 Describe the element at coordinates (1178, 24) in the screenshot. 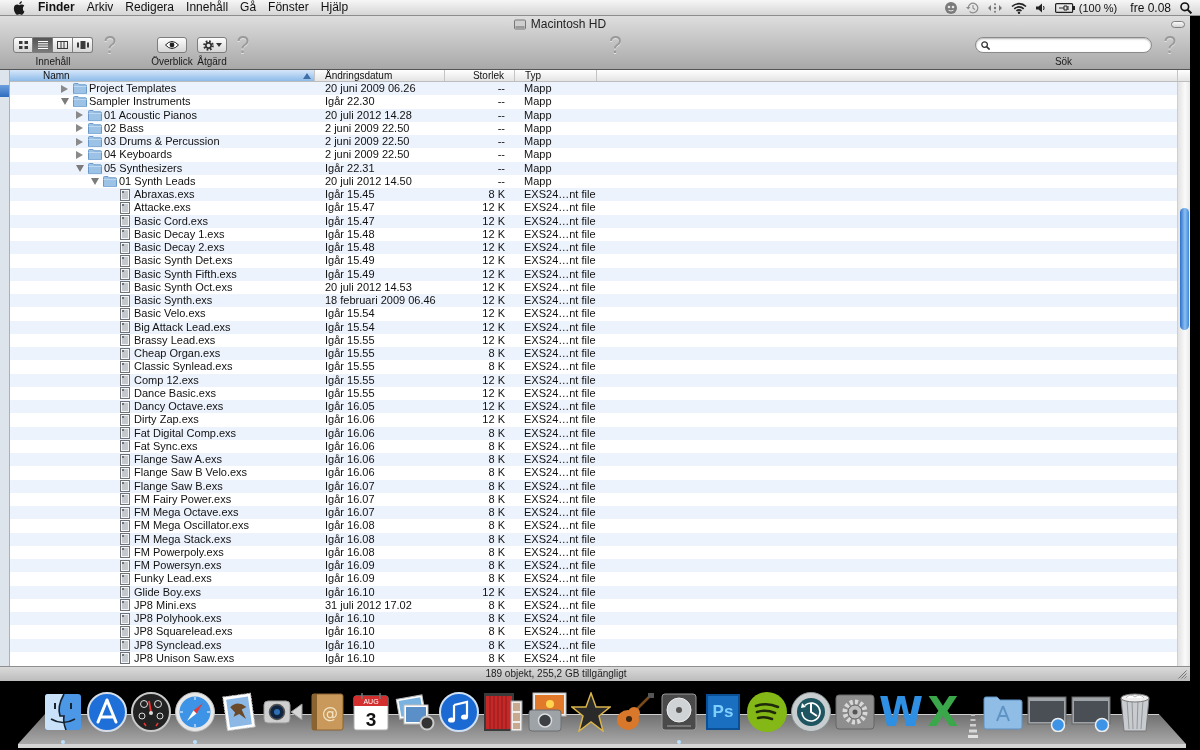

I see `toolbar-toggle-button` at that location.